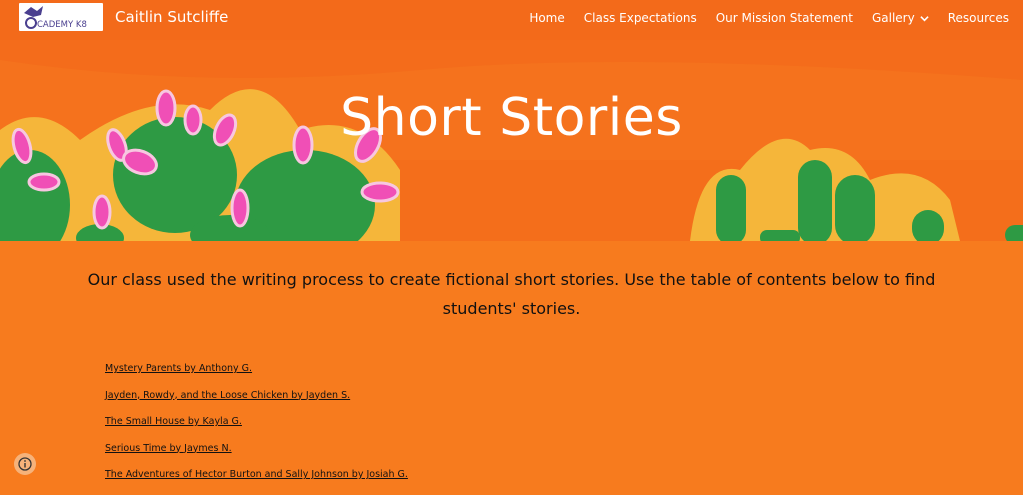  I want to click on nav-class-expectations-label: Class Expectations, so click(640, 18).